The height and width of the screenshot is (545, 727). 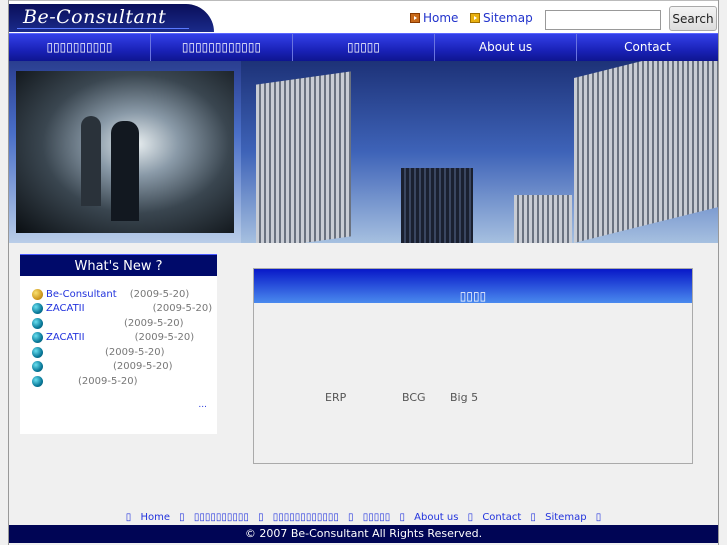 What do you see at coordinates (118, 265) in the screenshot?
I see `whats-new-title: What's New ?` at bounding box center [118, 265].